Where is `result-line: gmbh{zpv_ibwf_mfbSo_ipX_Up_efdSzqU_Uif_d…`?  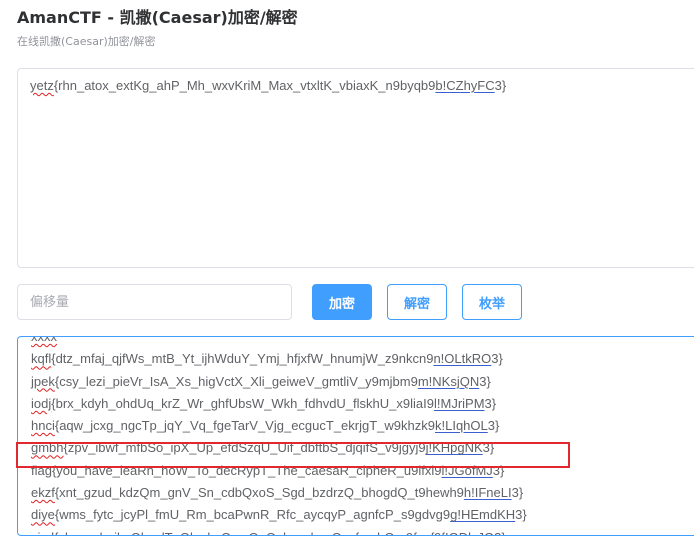
result-line: gmbh{zpv_ibwf_mfbSo_ipX_Up_efdSzqU_Uif_d… is located at coordinates (279, 448).